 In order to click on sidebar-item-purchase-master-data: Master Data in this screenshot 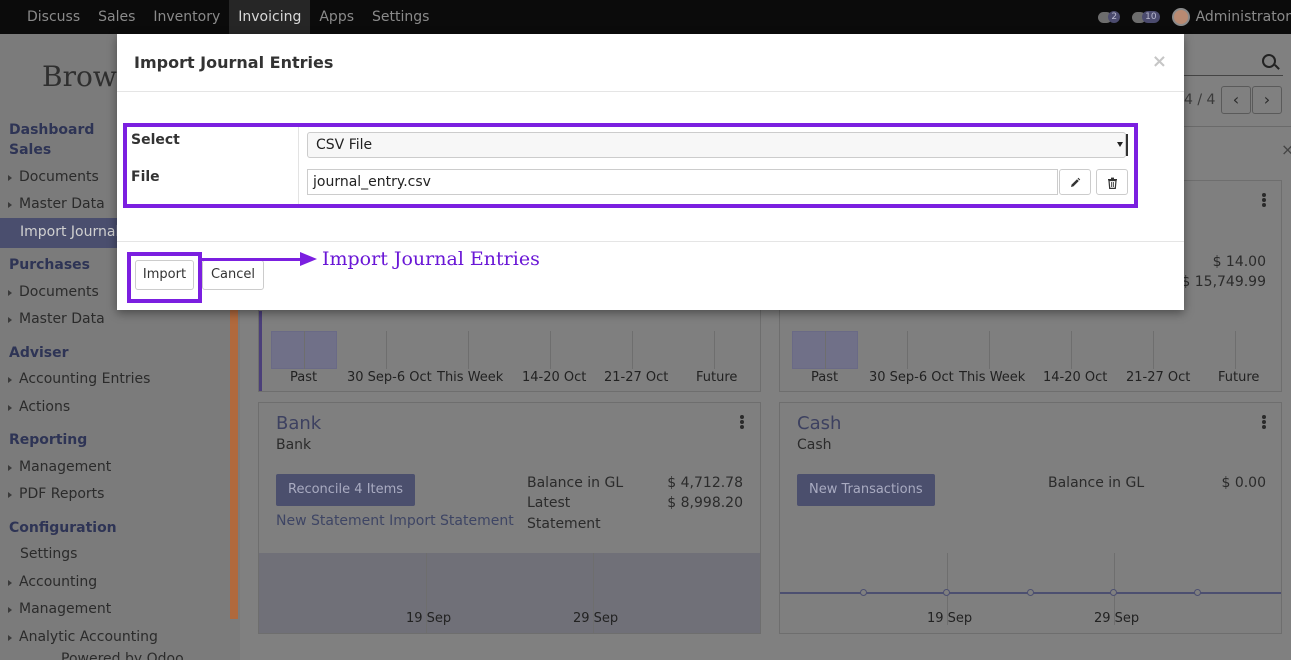, I will do `click(56, 319)`.